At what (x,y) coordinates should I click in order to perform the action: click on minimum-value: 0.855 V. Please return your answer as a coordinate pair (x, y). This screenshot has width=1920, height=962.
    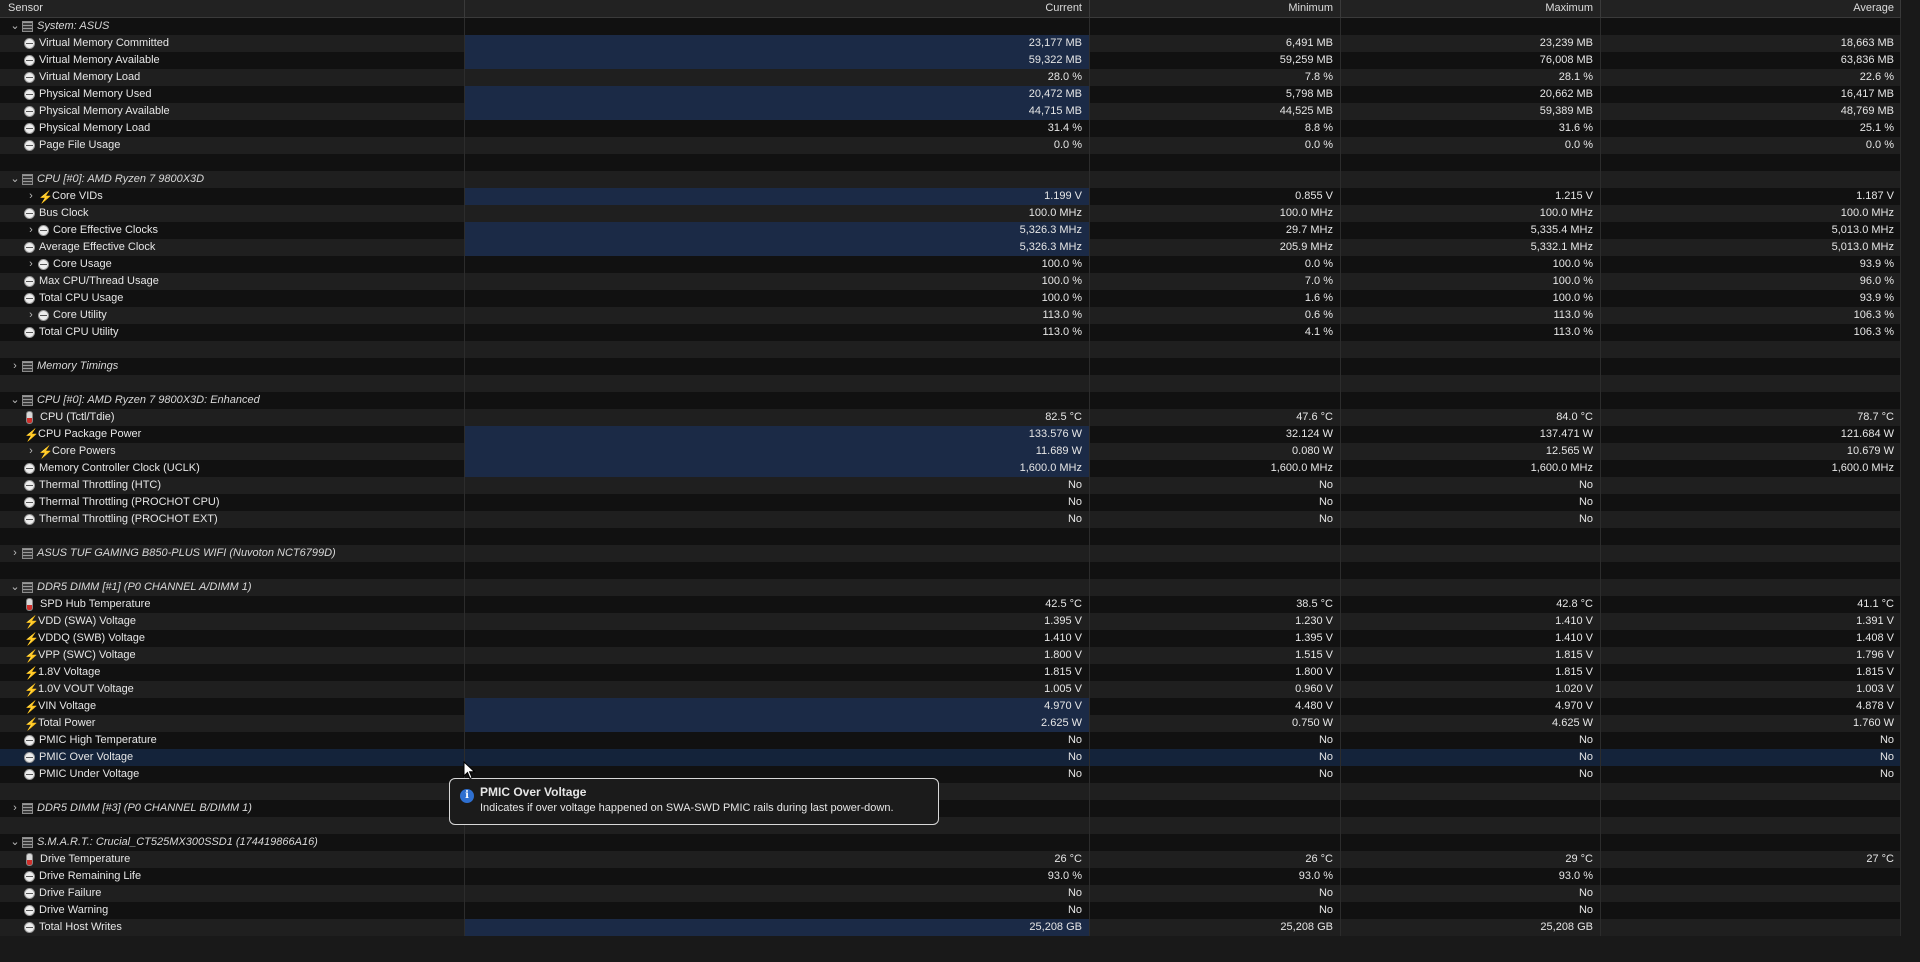
    Looking at the image, I should click on (1215, 196).